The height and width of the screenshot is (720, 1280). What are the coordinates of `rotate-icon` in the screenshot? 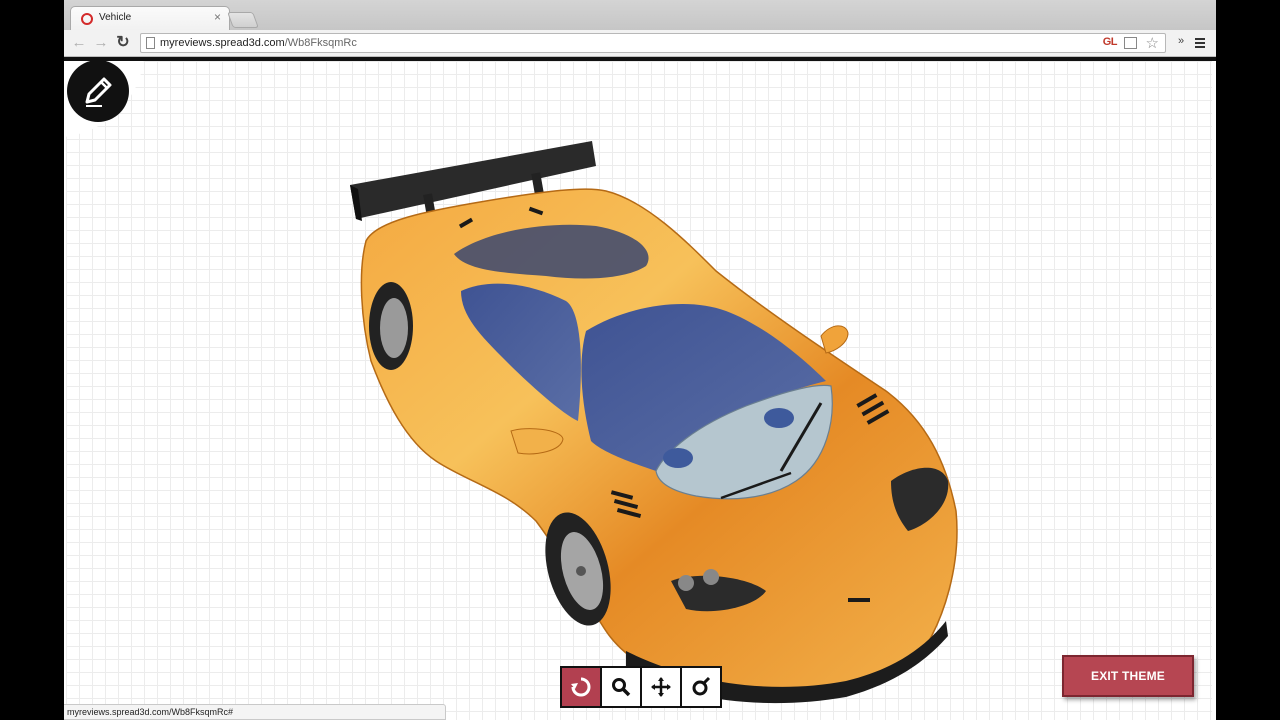 It's located at (581, 687).